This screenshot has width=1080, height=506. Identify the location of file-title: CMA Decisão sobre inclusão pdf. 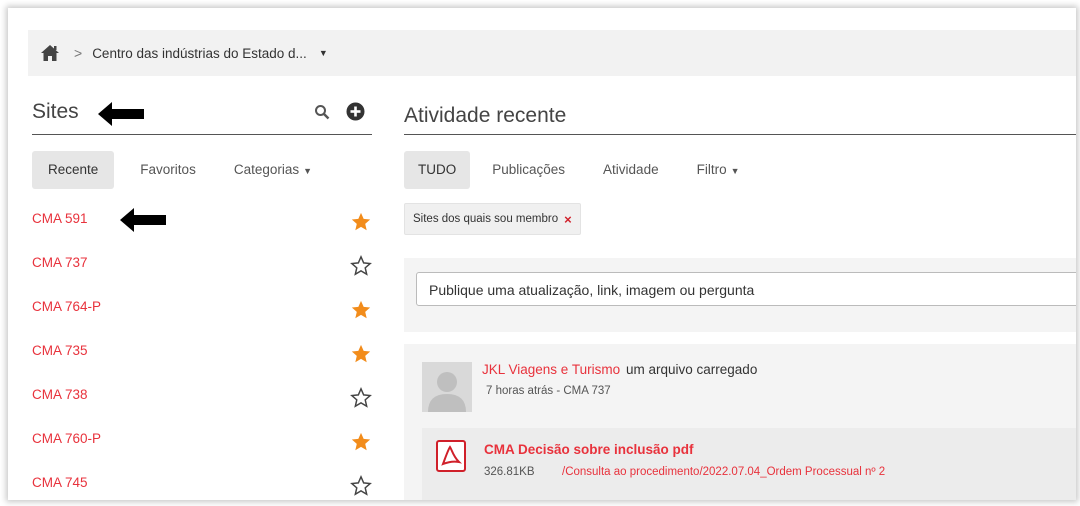
(589, 449).